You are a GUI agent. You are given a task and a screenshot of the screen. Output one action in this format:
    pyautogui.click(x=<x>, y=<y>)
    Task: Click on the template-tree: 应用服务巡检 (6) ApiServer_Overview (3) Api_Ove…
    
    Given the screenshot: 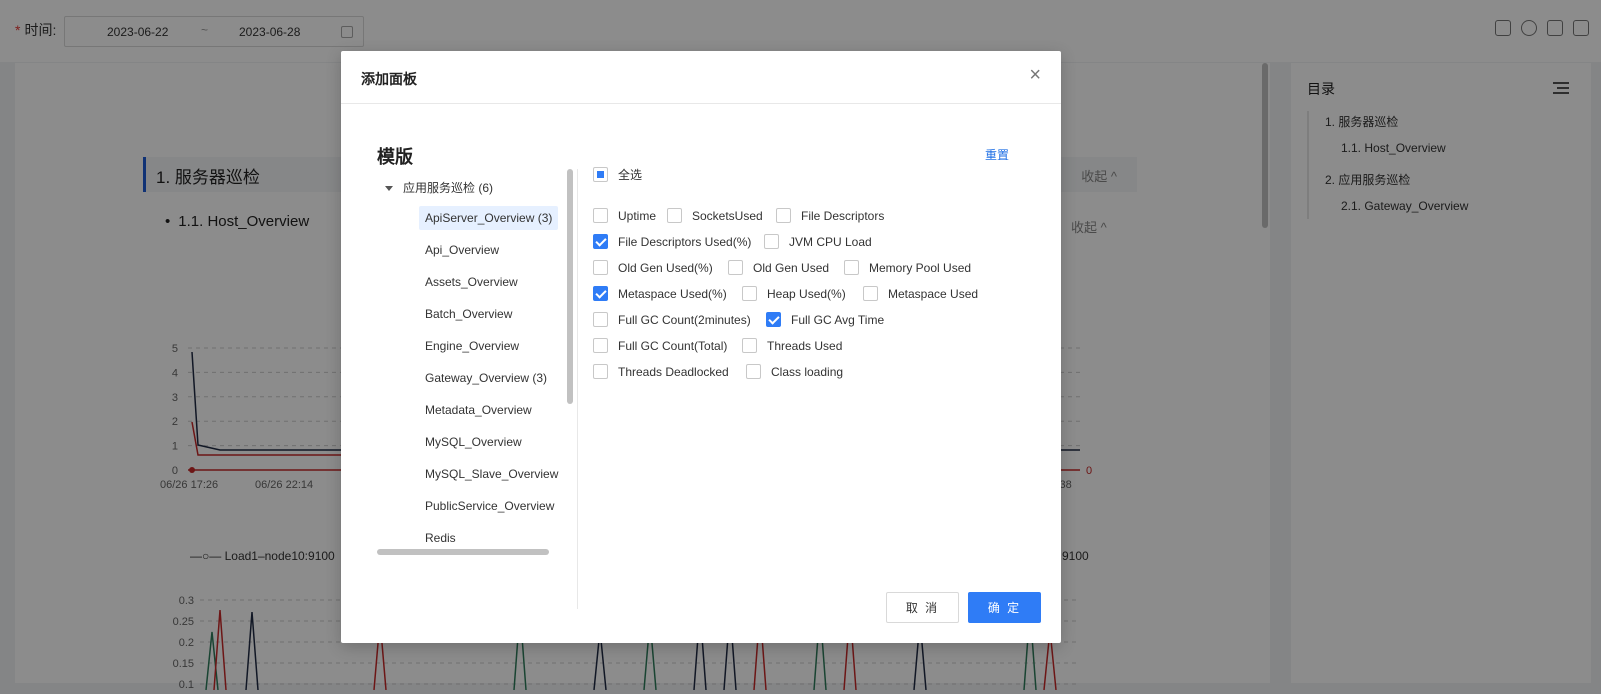 What is the action you would take?
    pyautogui.click(x=475, y=388)
    